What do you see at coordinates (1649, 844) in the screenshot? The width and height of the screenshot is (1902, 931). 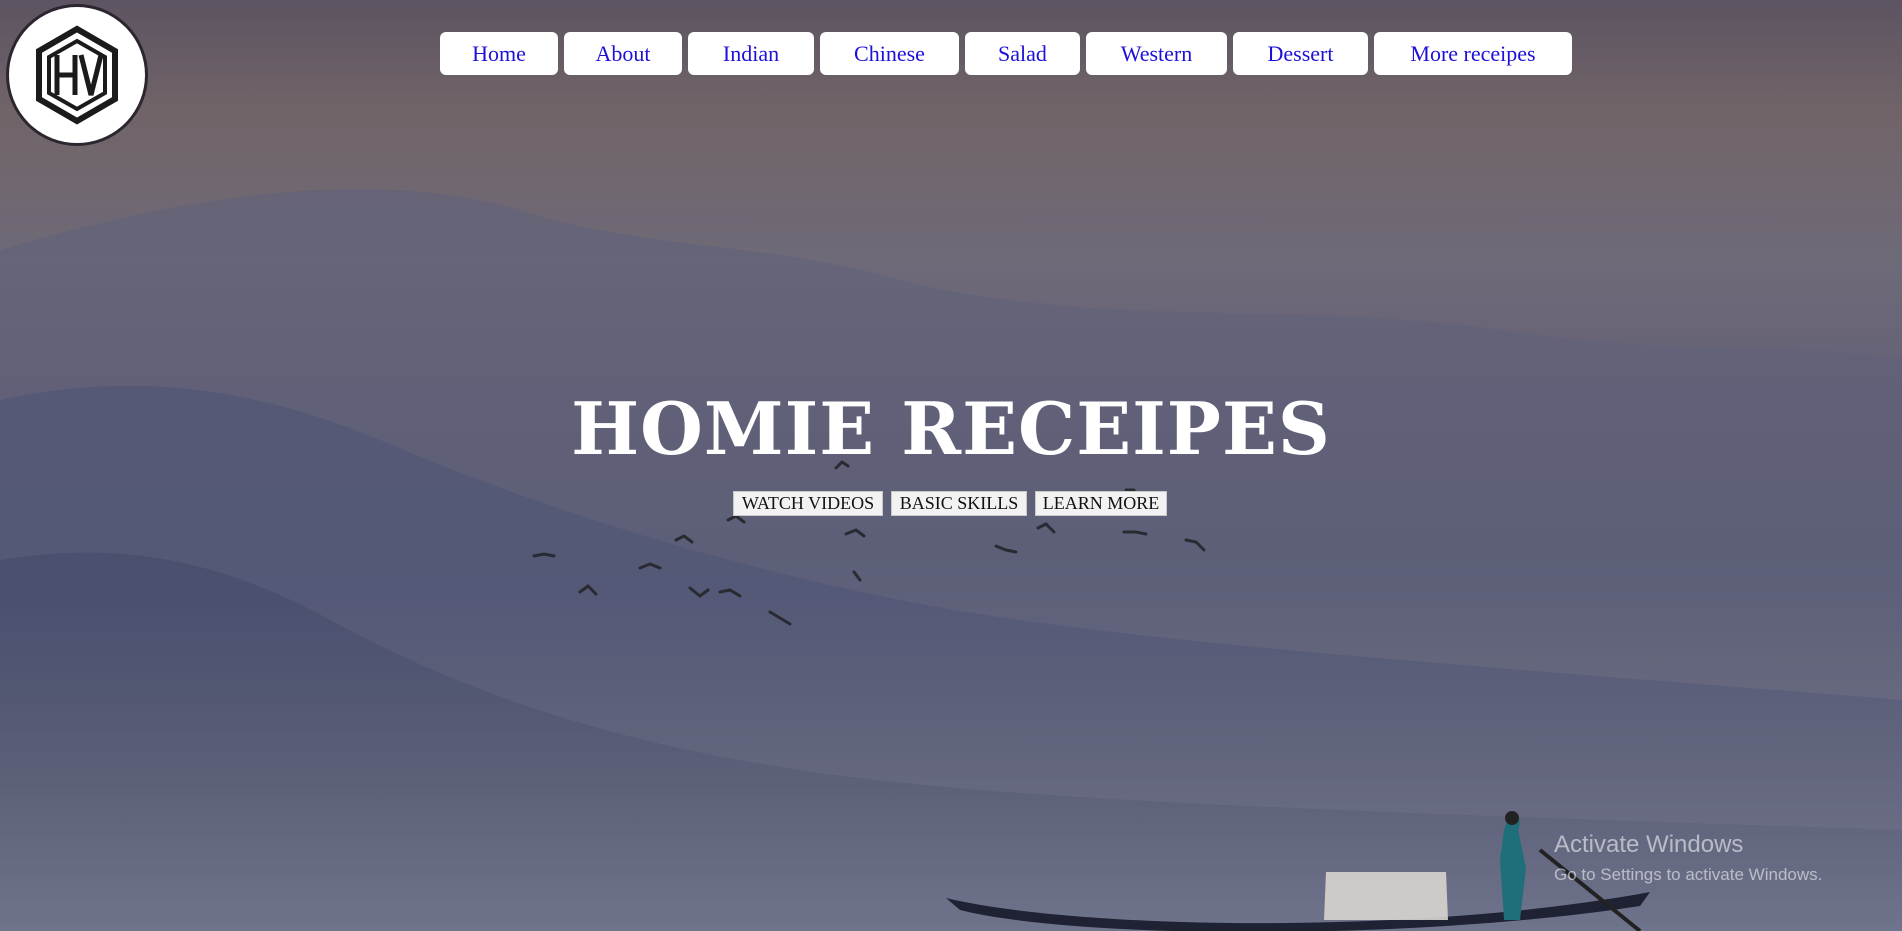 I see `watermark-title: Activate Windows` at bounding box center [1649, 844].